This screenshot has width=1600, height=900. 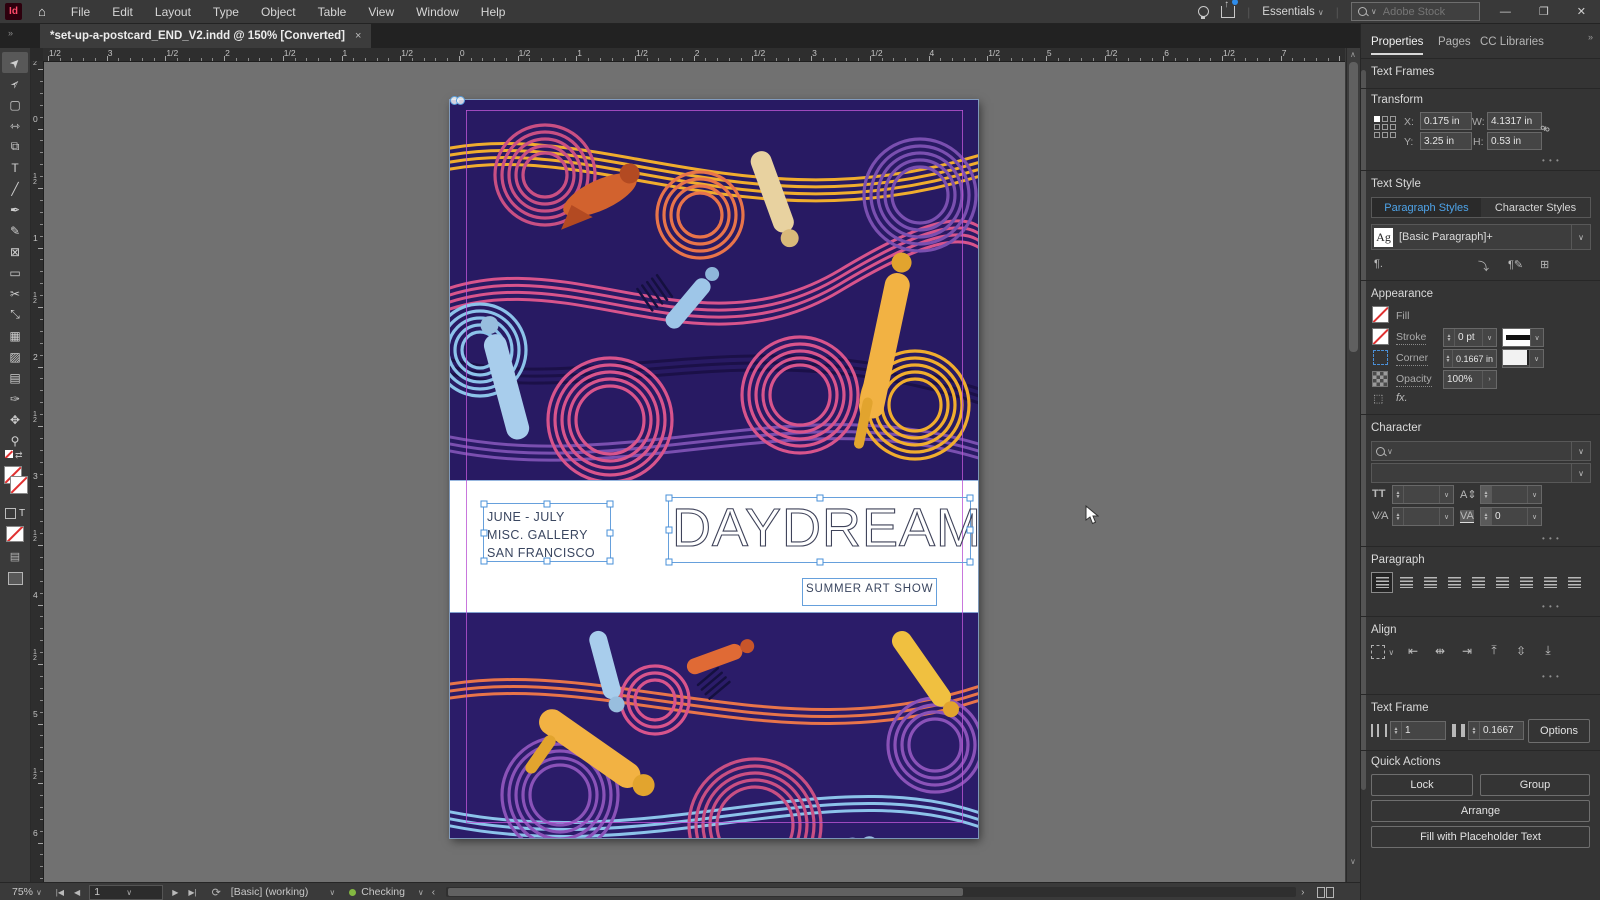 What do you see at coordinates (226, 12) in the screenshot?
I see `menu-type: Type` at bounding box center [226, 12].